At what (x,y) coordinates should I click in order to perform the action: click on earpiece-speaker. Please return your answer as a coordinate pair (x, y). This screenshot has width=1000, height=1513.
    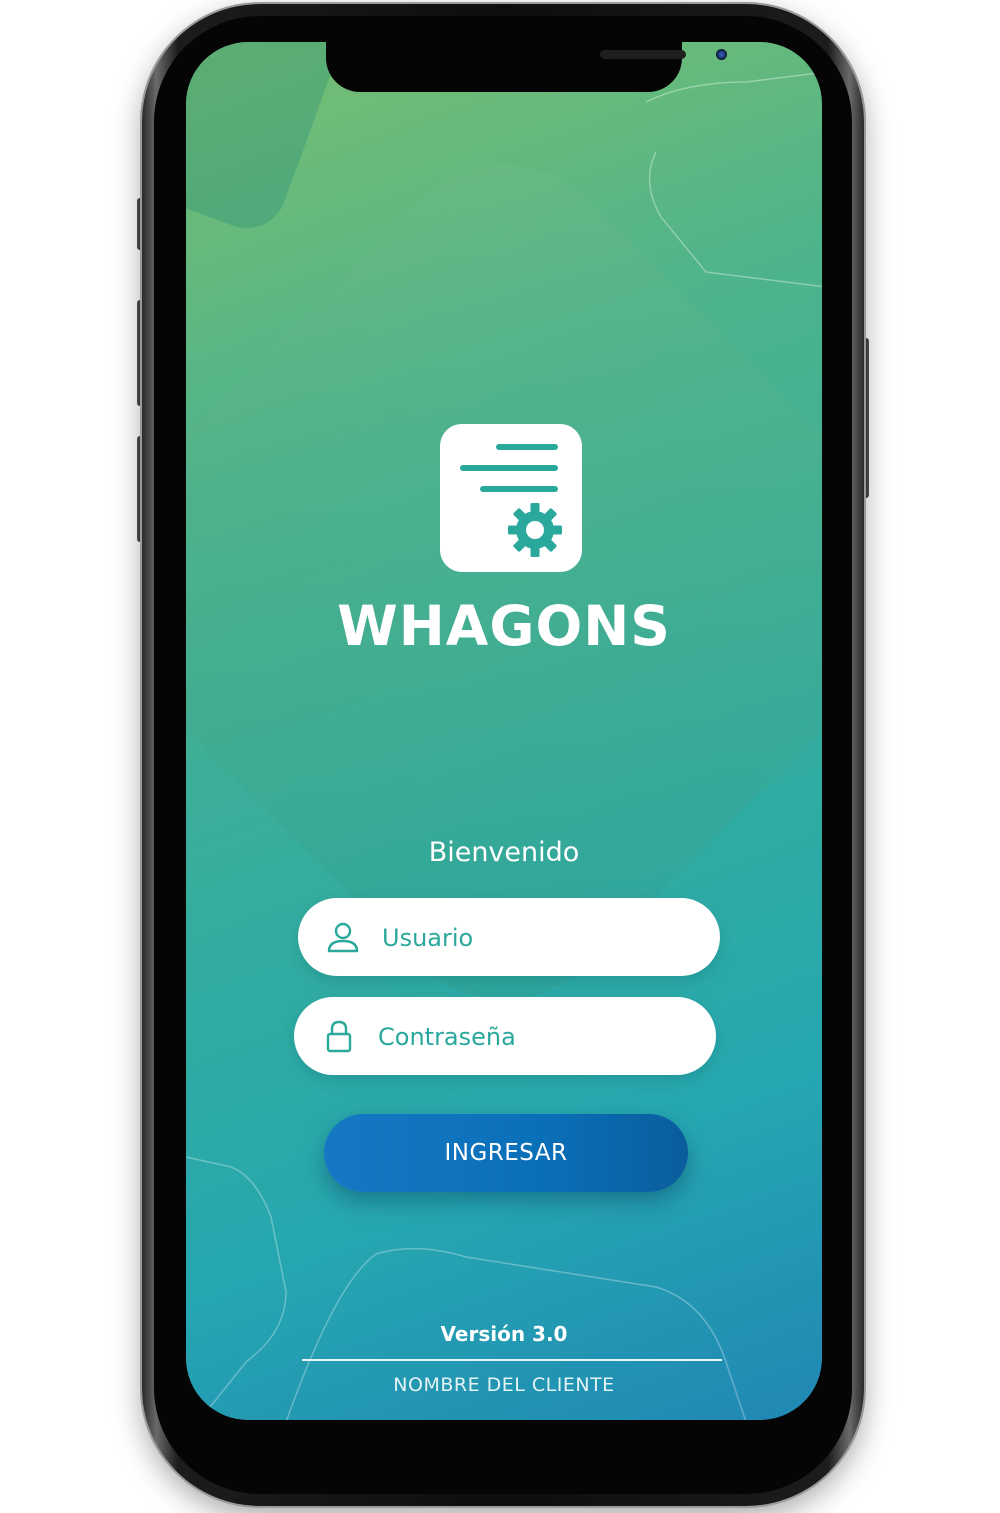
    Looking at the image, I should click on (643, 54).